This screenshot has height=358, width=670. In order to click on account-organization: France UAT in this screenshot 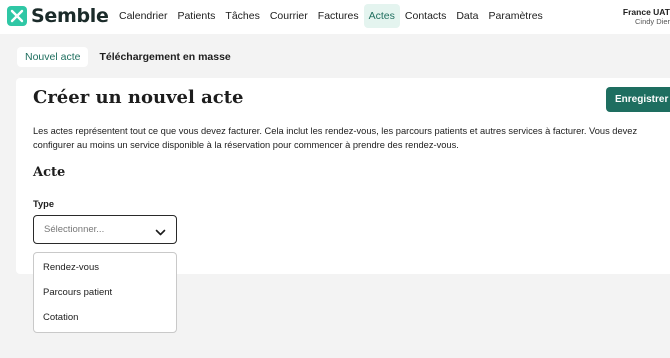, I will do `click(646, 12)`.